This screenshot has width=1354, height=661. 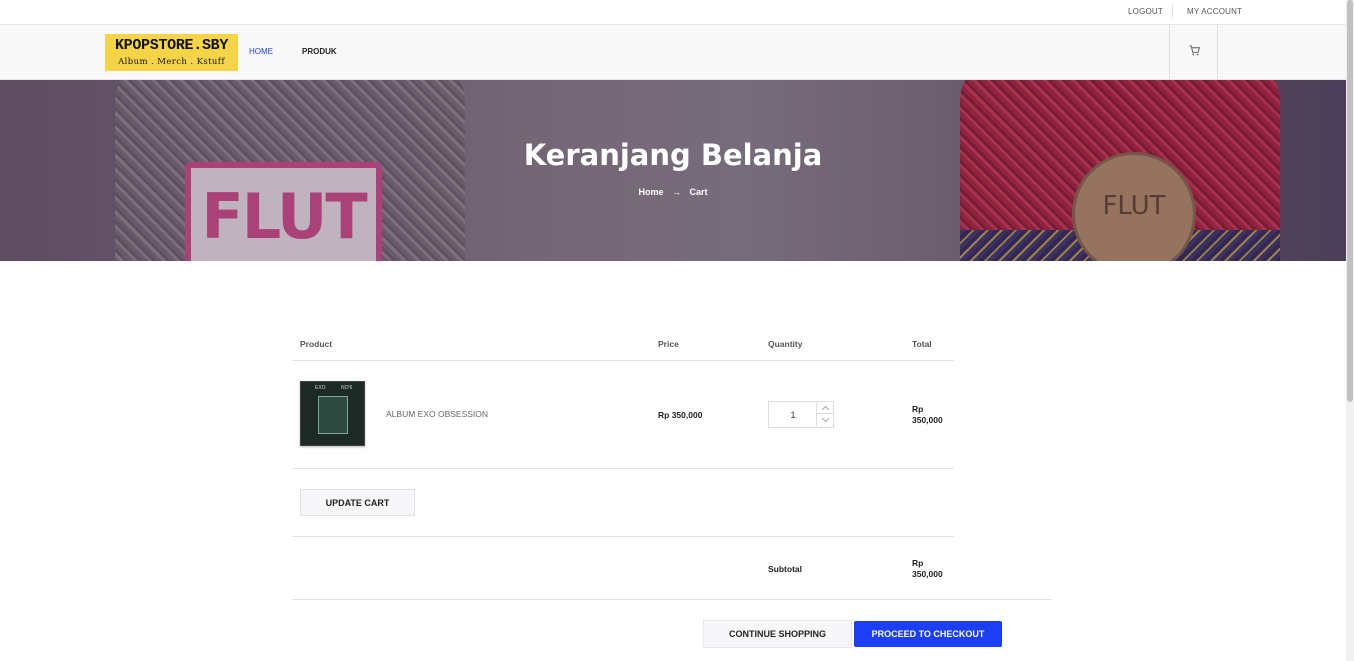 What do you see at coordinates (668, 344) in the screenshot?
I see `column-header-price: Price` at bounding box center [668, 344].